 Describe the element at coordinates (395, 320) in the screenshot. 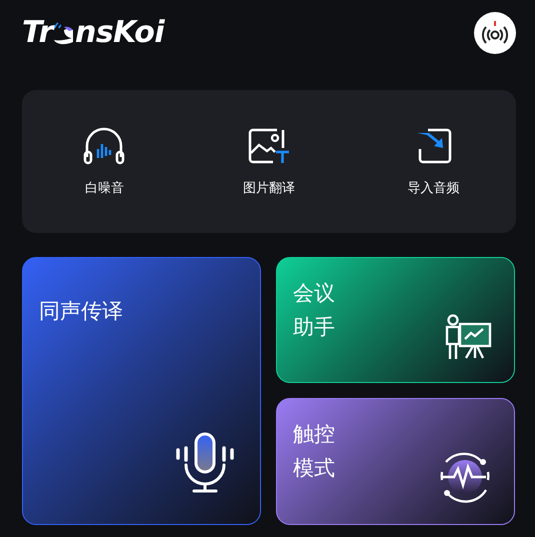

I see `feature-card: 会议 助手` at that location.